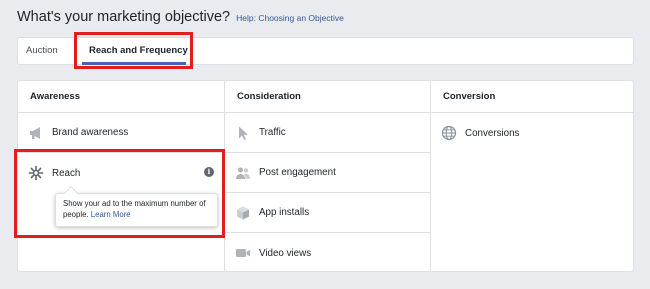  I want to click on cursor-icon, so click(243, 133).